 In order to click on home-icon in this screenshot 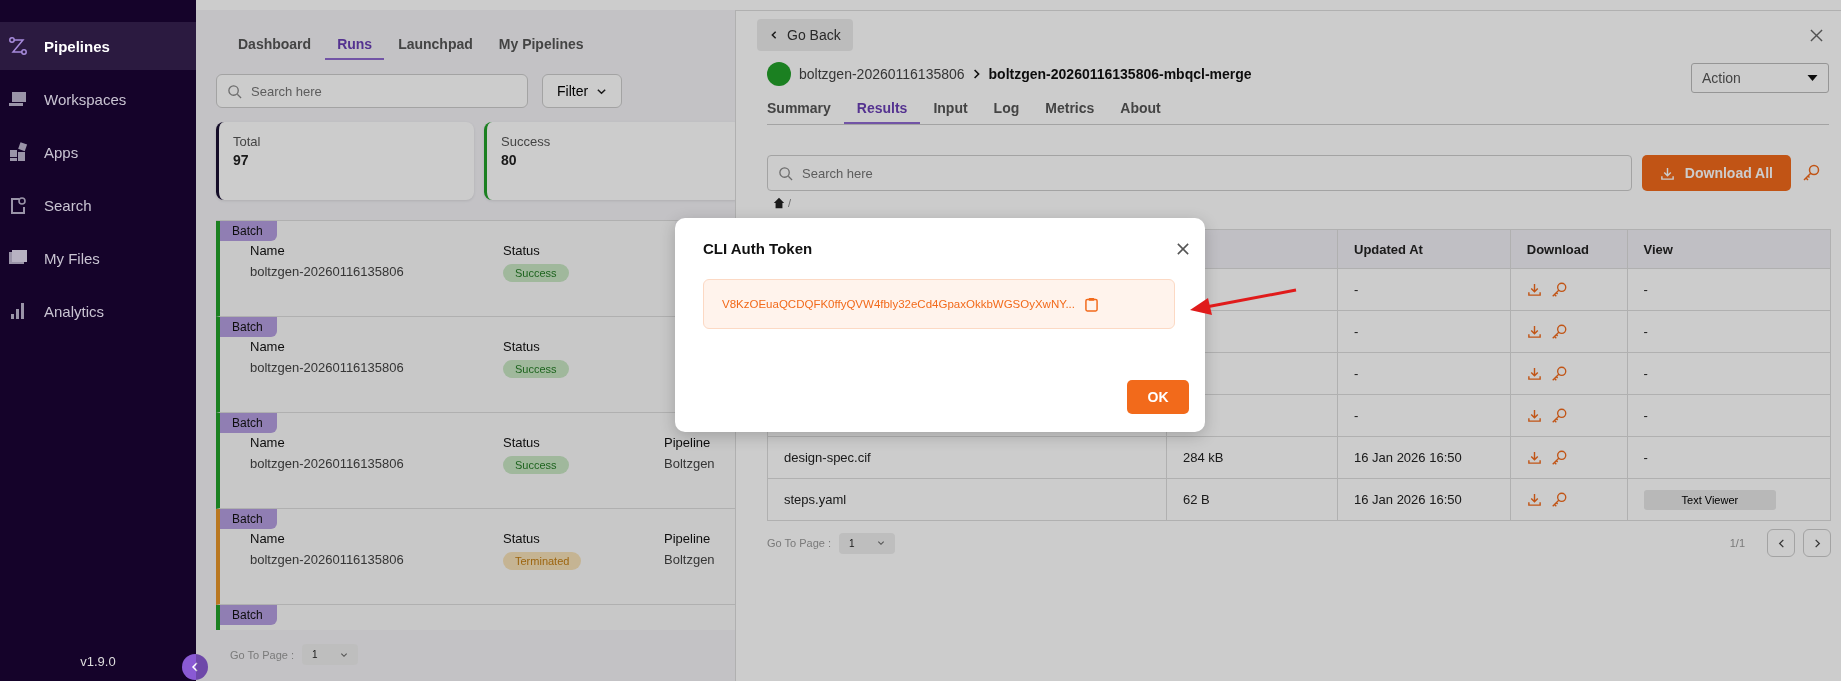, I will do `click(779, 203)`.